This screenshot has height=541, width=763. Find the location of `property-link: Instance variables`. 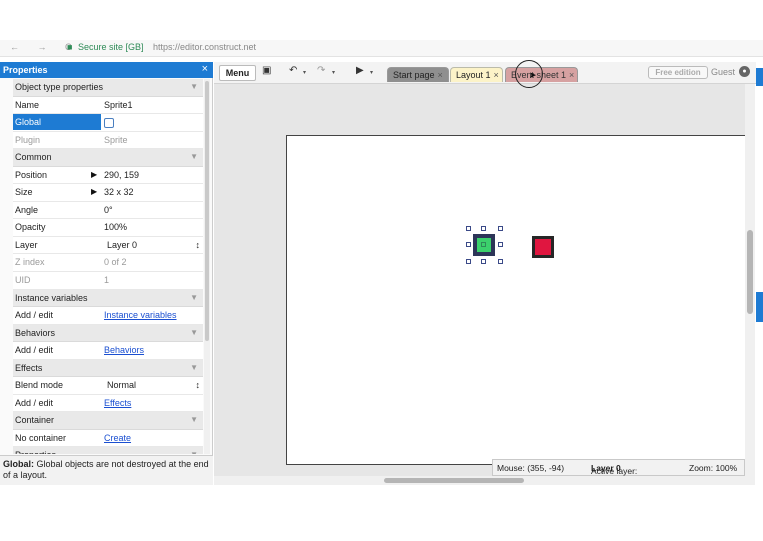

property-link: Instance variables is located at coordinates (140, 315).